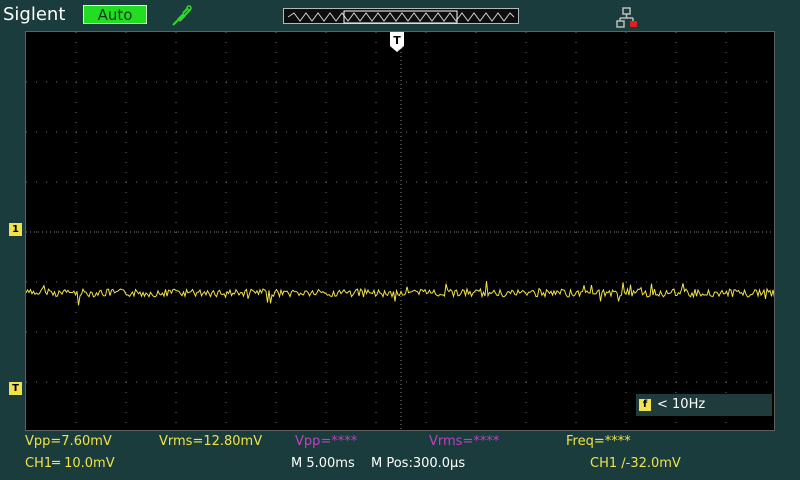 The width and height of the screenshot is (800, 480). What do you see at coordinates (34, 14) in the screenshot?
I see `brand-label: Siglent` at bounding box center [34, 14].